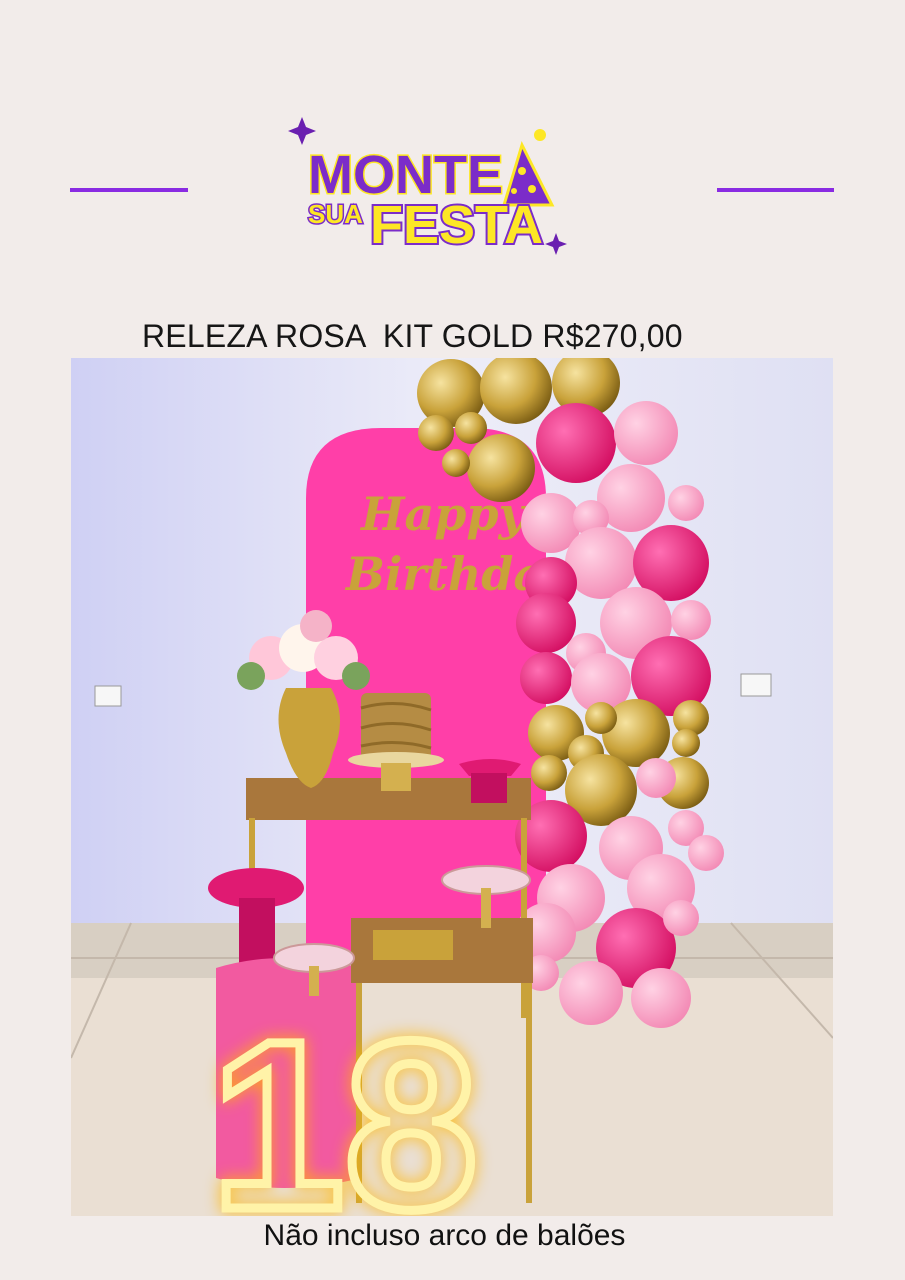 This screenshot has height=1280, width=905. What do you see at coordinates (412, 336) in the screenshot?
I see `kit-title: RELEZA ROSA KIT GOLD R$270,00` at bounding box center [412, 336].